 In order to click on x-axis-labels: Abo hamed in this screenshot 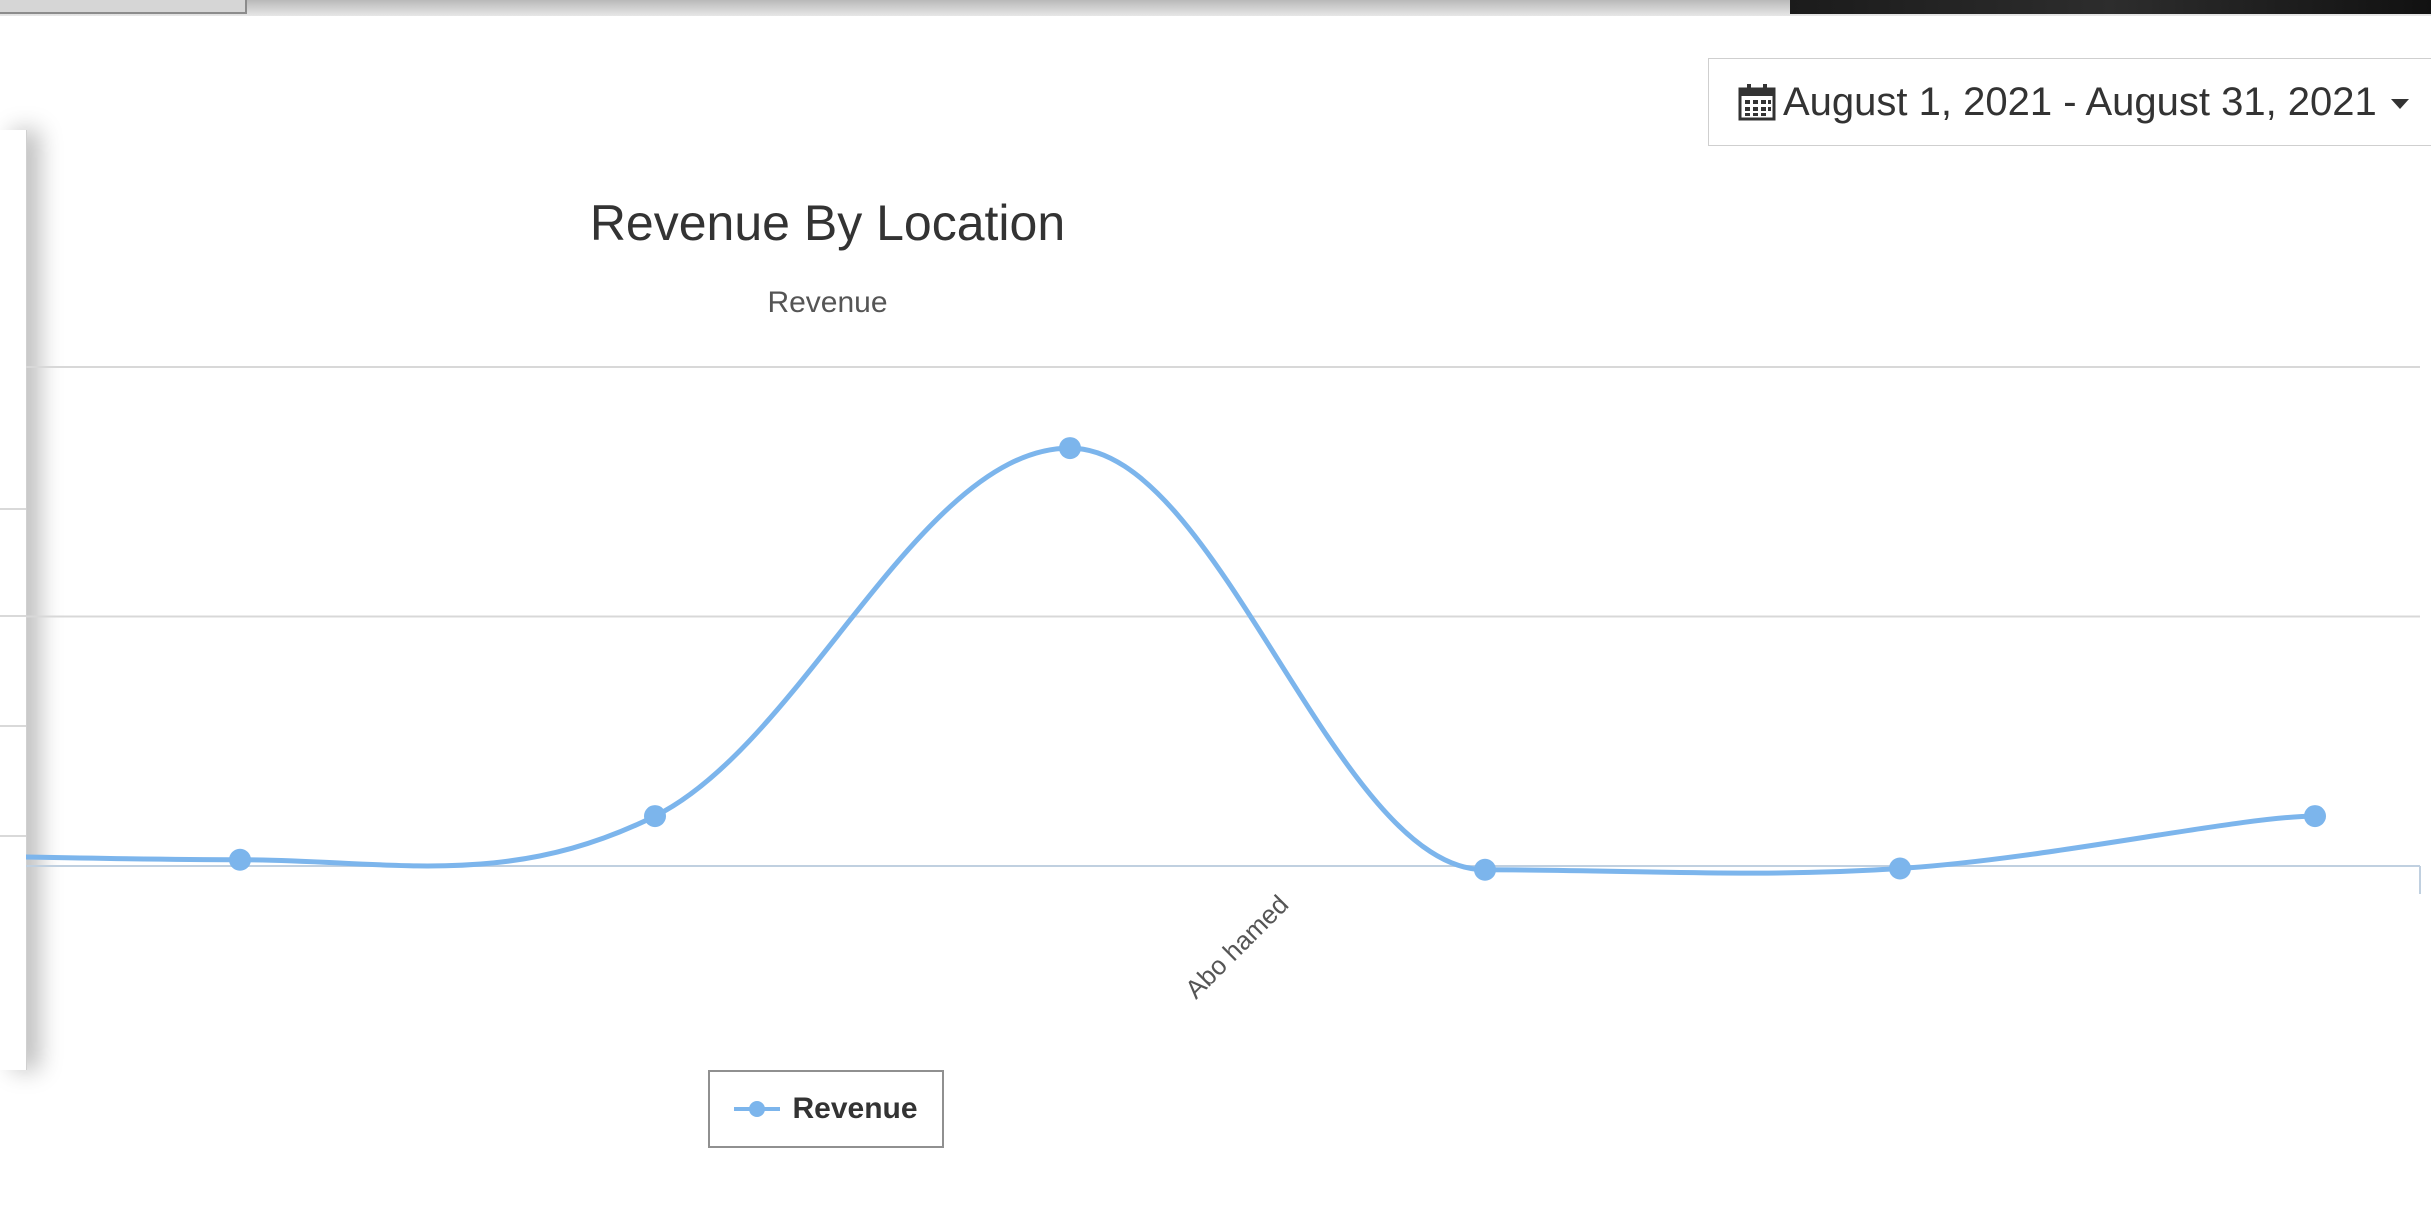, I will do `click(1236, 946)`.